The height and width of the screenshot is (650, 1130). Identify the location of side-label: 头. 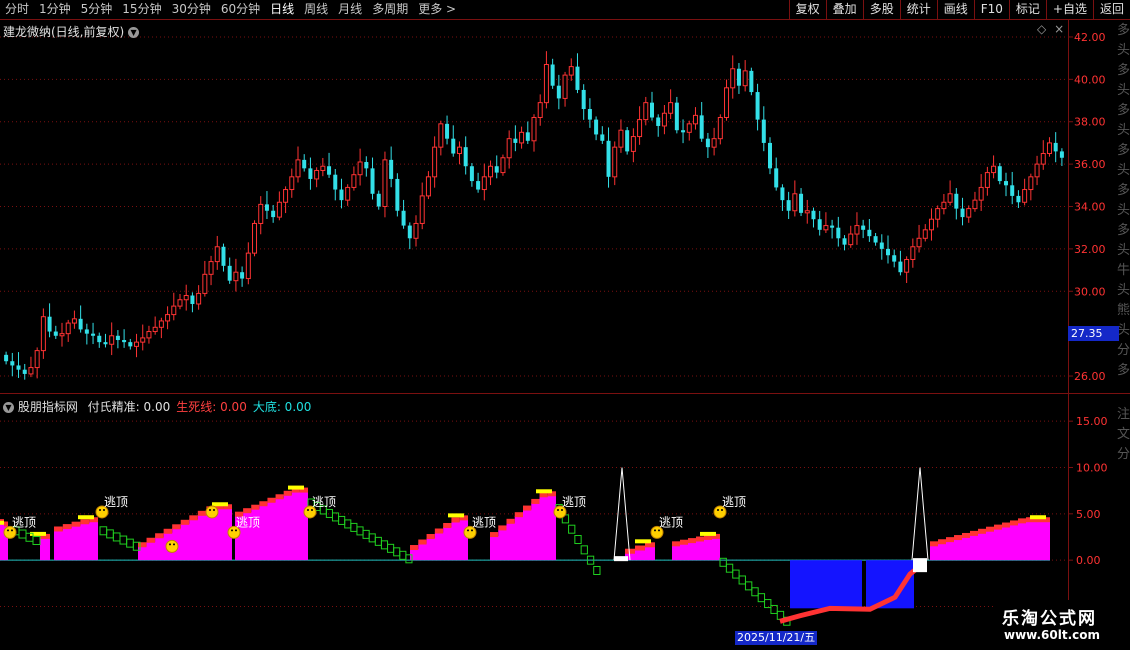
(1123, 50).